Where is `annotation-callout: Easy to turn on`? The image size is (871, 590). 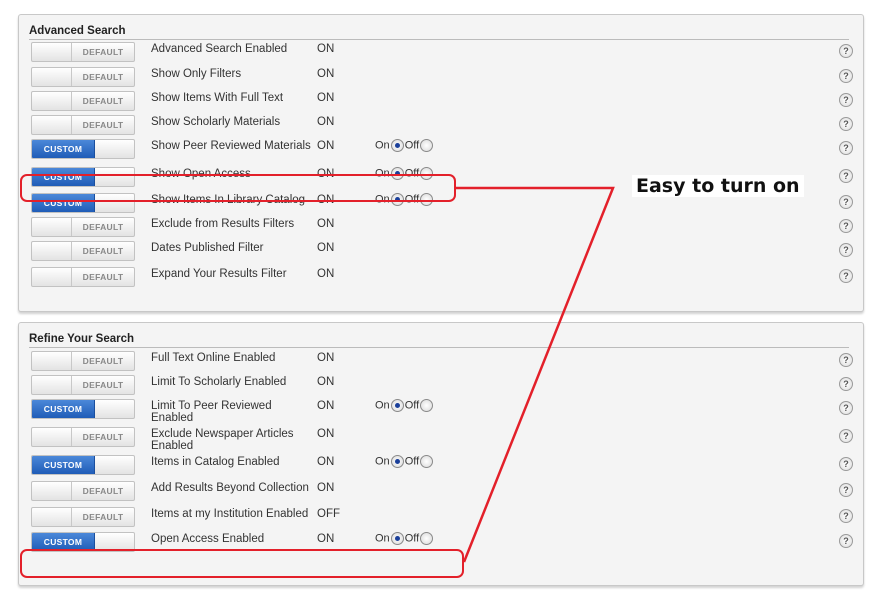 annotation-callout: Easy to turn on is located at coordinates (718, 186).